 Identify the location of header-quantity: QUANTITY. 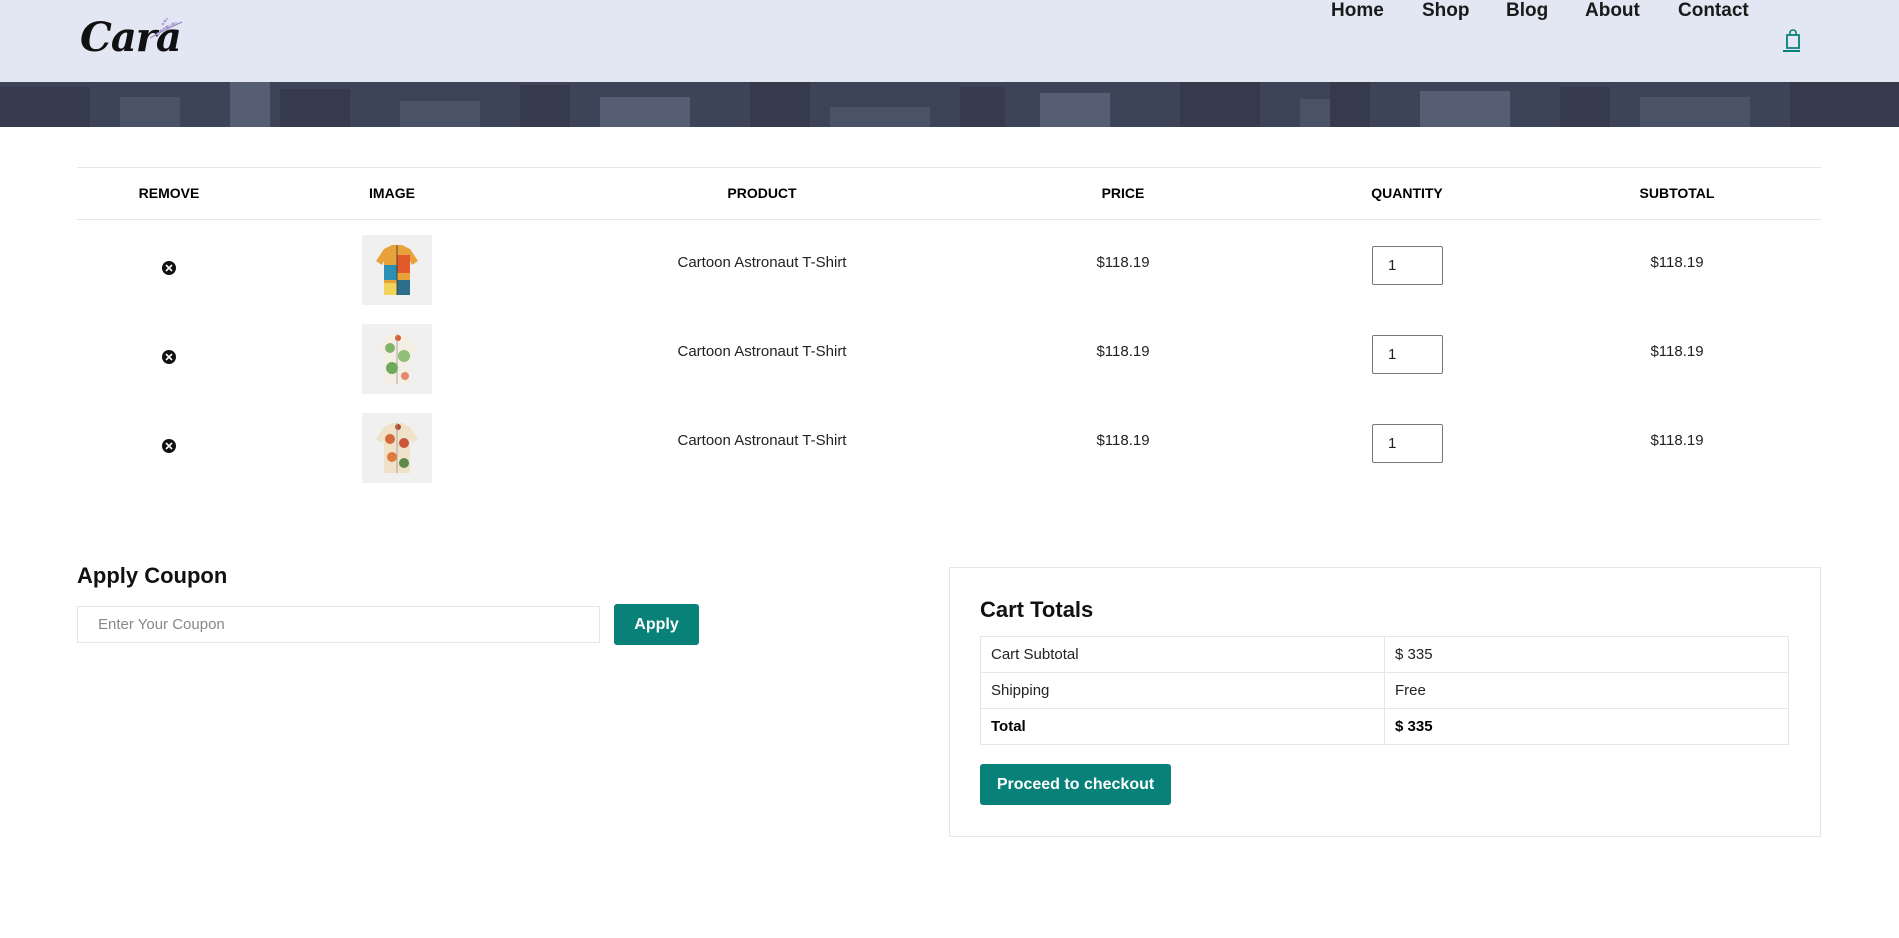
(1407, 193).